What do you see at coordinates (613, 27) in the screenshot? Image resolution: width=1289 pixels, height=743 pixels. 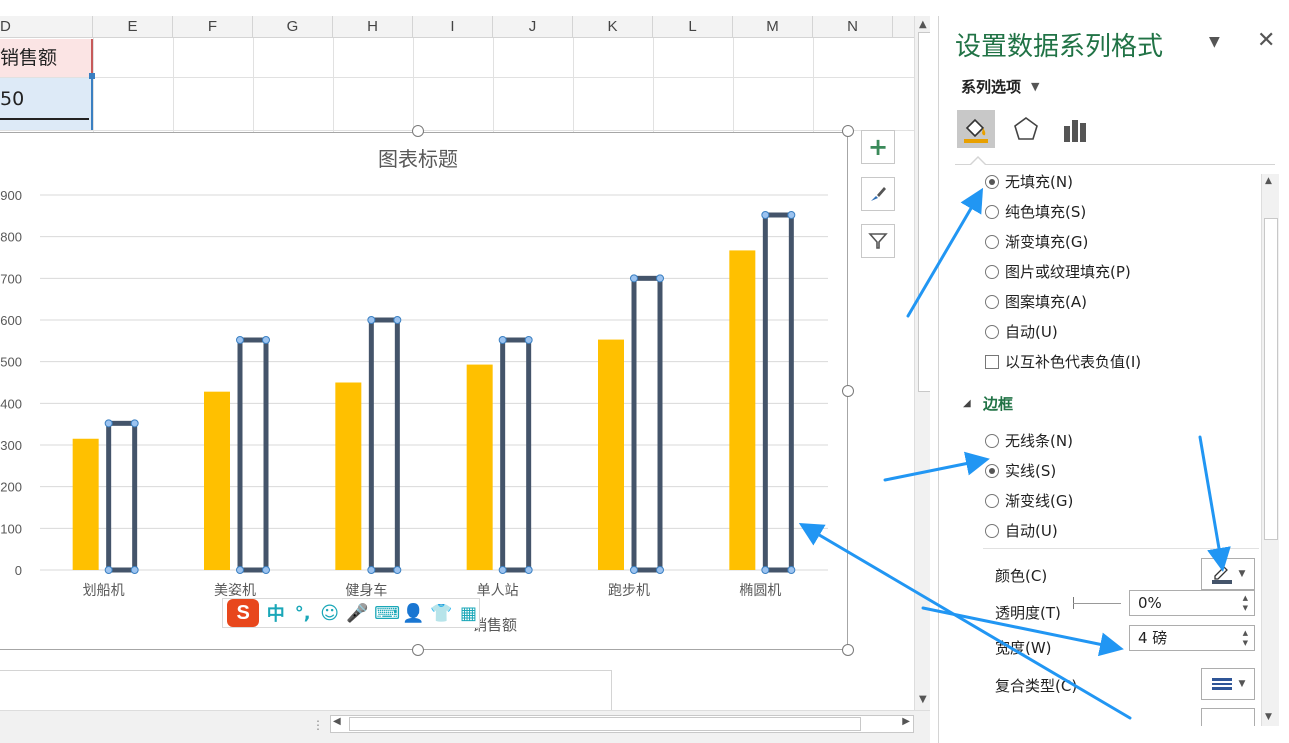 I see `column-header-k: K` at bounding box center [613, 27].